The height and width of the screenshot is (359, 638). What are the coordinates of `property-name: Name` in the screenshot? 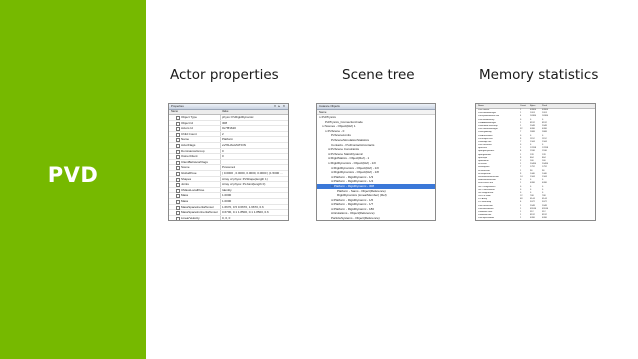 It's located at (185, 139).